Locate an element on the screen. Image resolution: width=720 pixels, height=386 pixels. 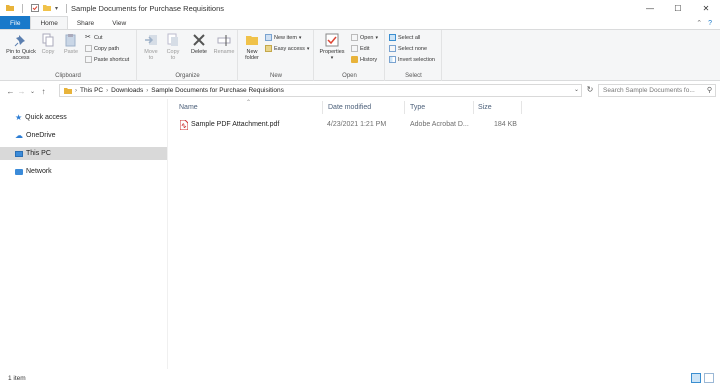
select-all-button: Select all is located at coordinates (404, 37).